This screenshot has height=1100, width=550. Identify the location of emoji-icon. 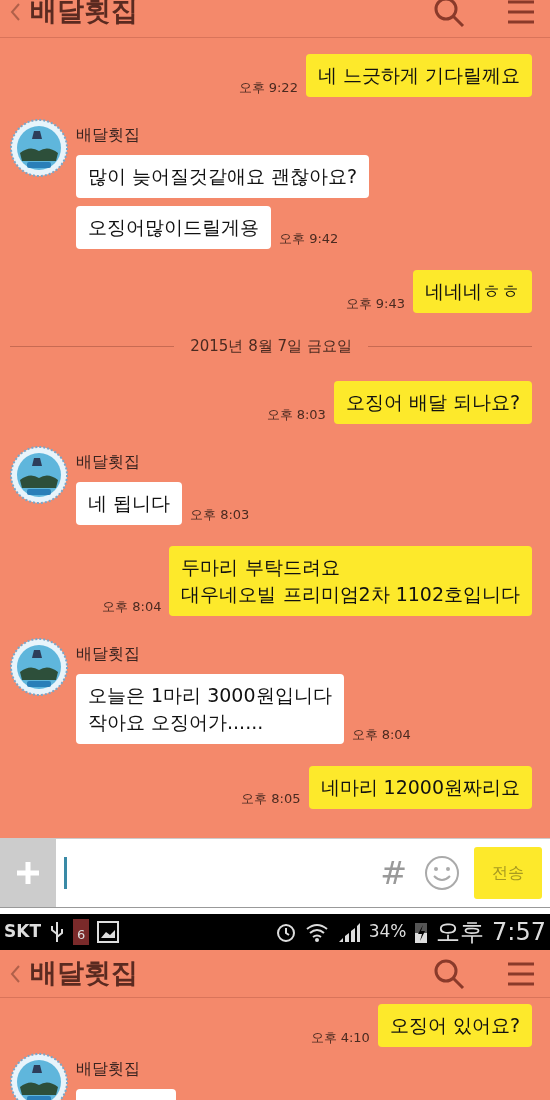
(442, 873).